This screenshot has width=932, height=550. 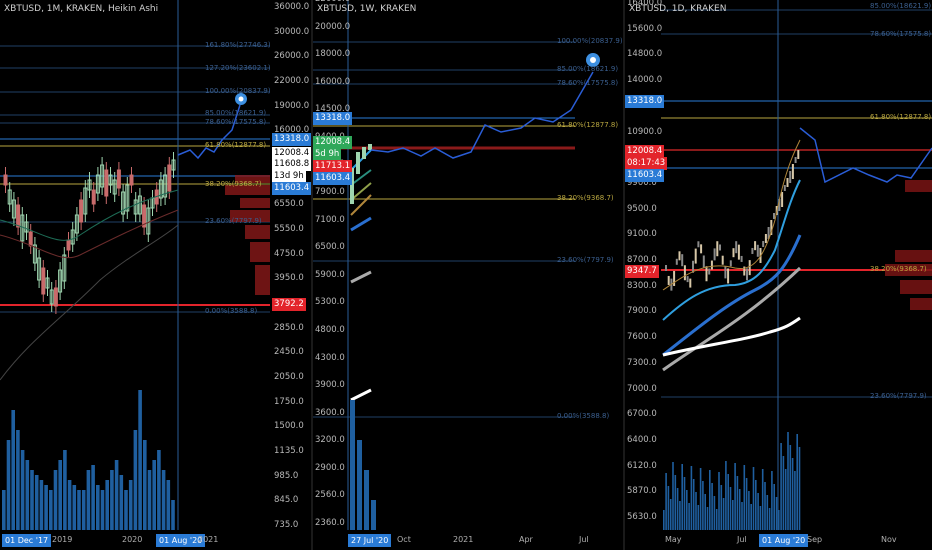 What do you see at coordinates (289, 229) in the screenshot?
I see `price-tick: 5550.0` at bounding box center [289, 229].